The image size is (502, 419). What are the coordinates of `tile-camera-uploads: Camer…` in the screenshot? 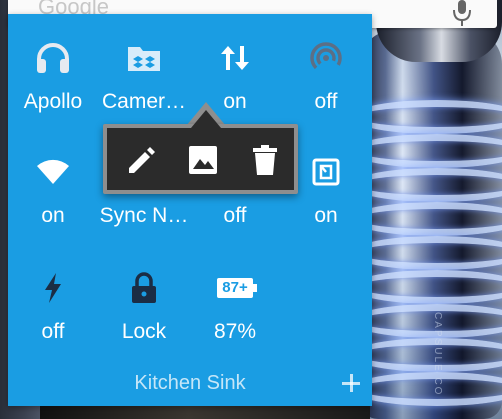 It's located at (144, 75).